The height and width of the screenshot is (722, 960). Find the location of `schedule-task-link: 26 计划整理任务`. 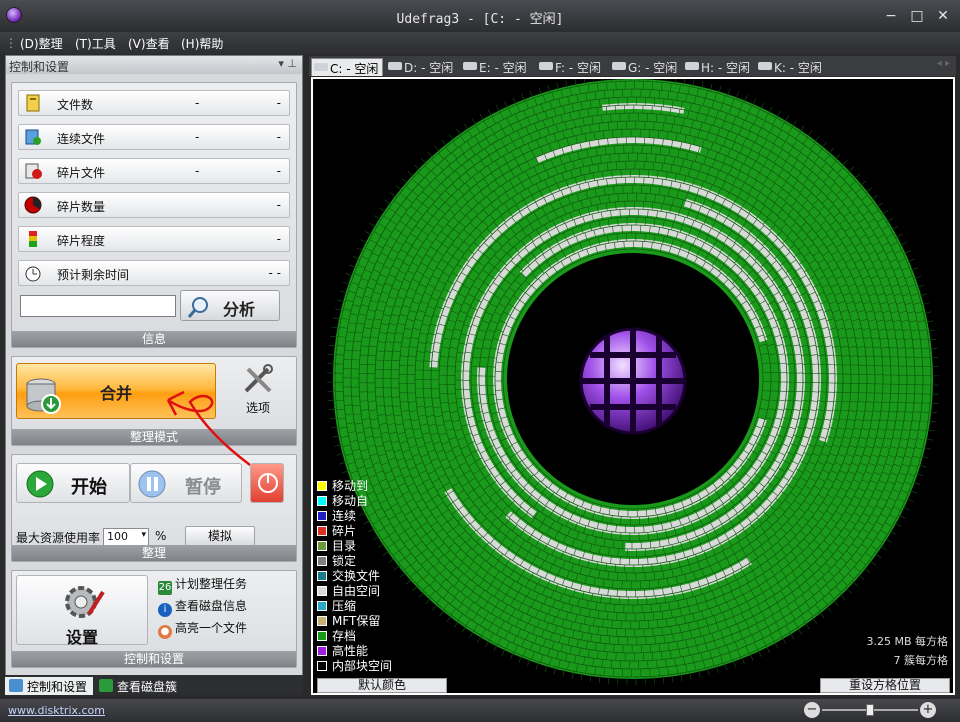

schedule-task-link: 26 计划整理任务 is located at coordinates (202, 585).